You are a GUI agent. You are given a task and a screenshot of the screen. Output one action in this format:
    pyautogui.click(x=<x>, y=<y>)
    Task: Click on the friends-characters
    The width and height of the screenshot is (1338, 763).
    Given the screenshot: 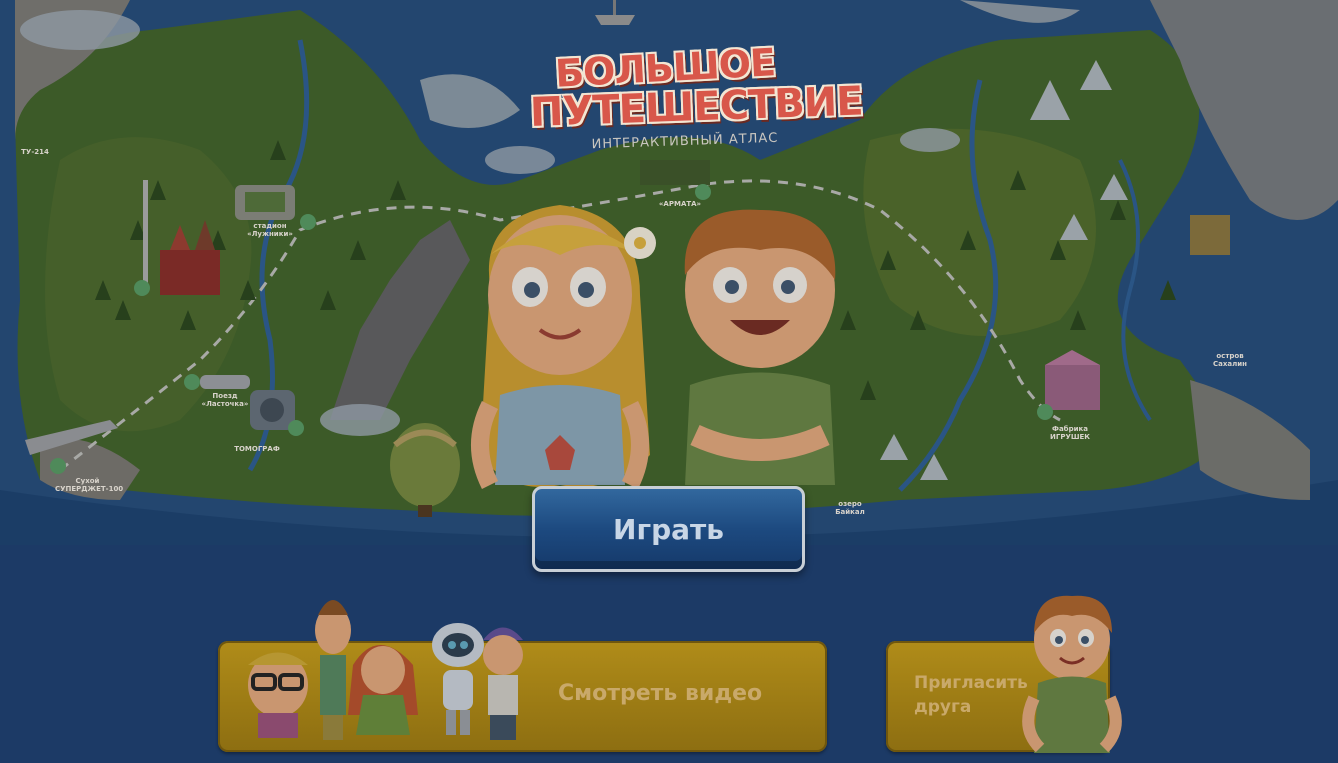 What is the action you would take?
    pyautogui.click(x=385, y=670)
    